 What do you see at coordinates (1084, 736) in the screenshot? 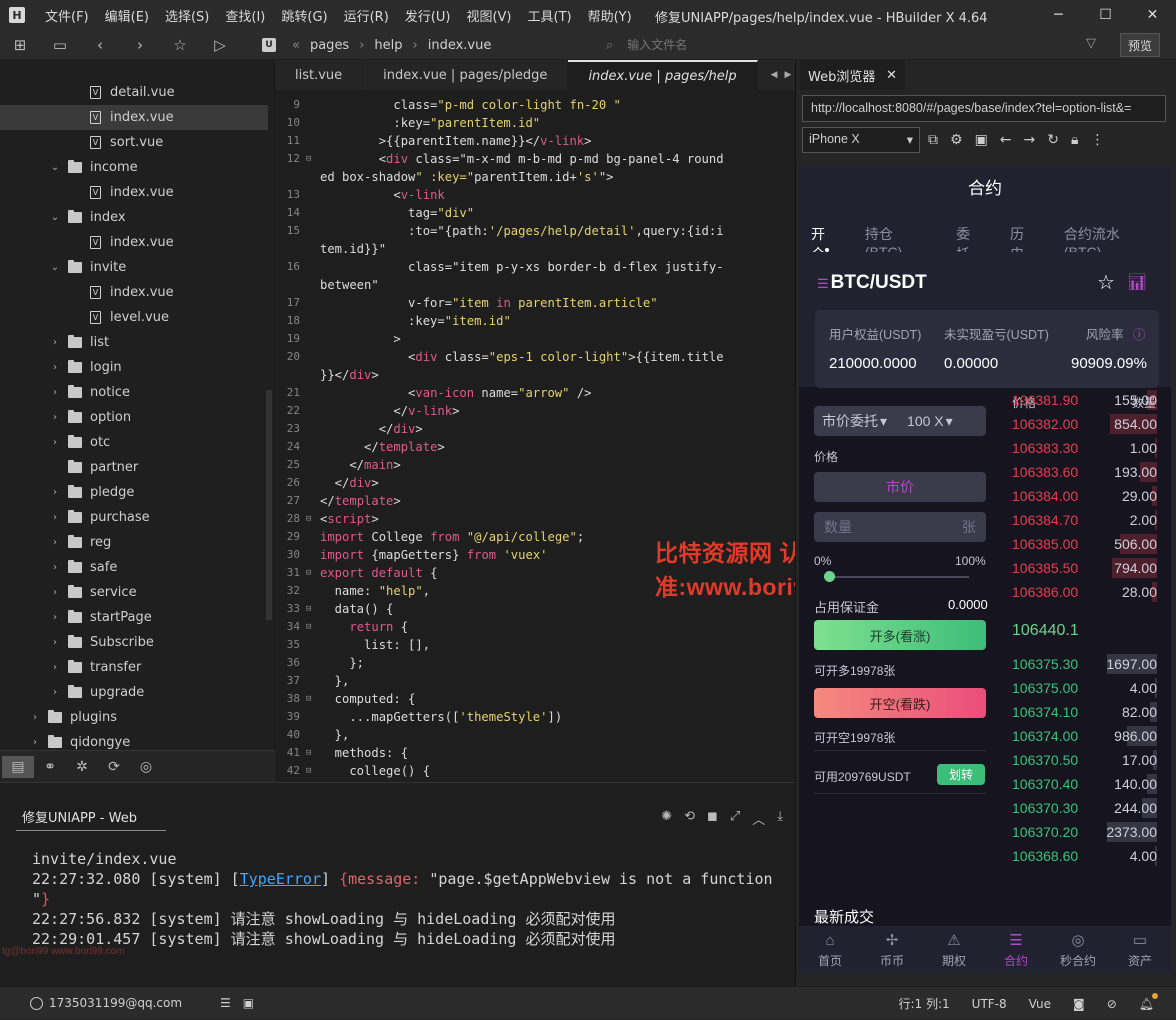
I see `orderbook-row-bid: 106374.00986.00` at bounding box center [1084, 736].